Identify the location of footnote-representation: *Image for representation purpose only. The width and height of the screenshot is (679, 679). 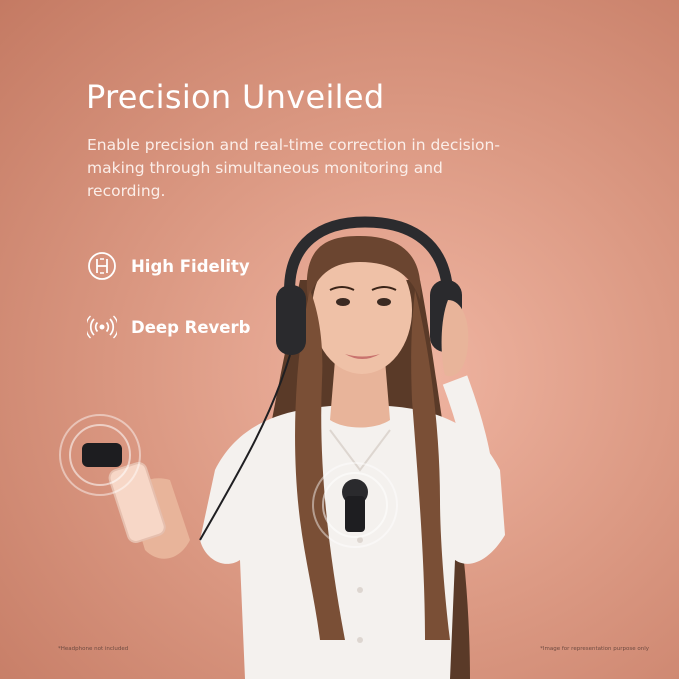
(594, 649).